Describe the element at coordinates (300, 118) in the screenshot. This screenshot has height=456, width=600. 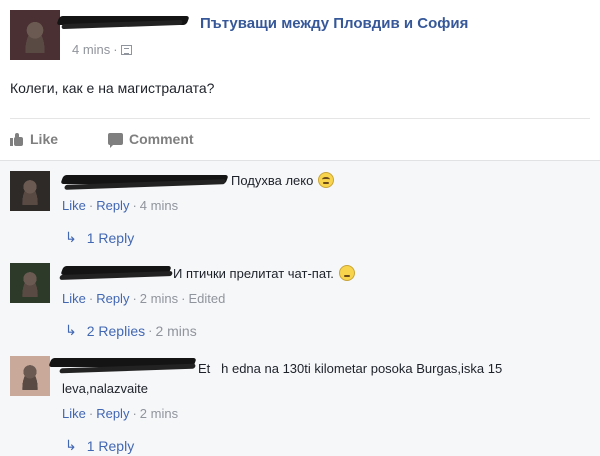
I see `post-divider` at that location.